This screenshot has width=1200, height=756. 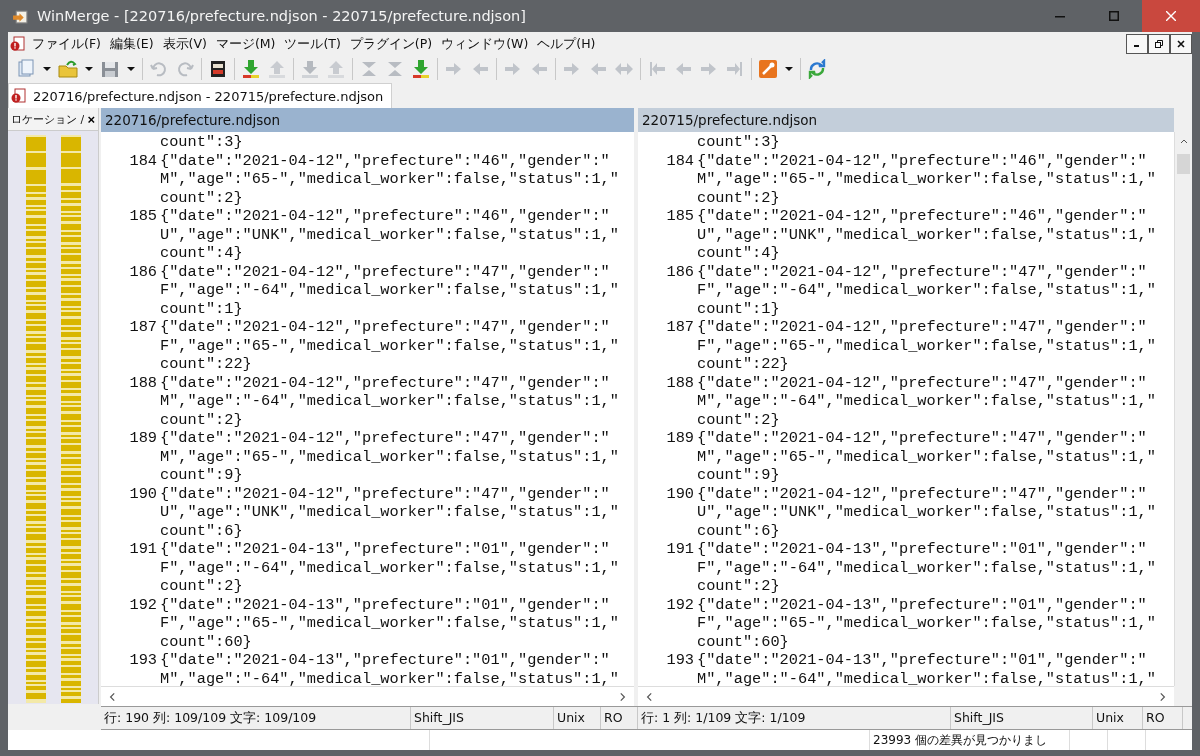 I want to click on status-message: 23993 個の差異が見つかりまし, so click(x=970, y=740).